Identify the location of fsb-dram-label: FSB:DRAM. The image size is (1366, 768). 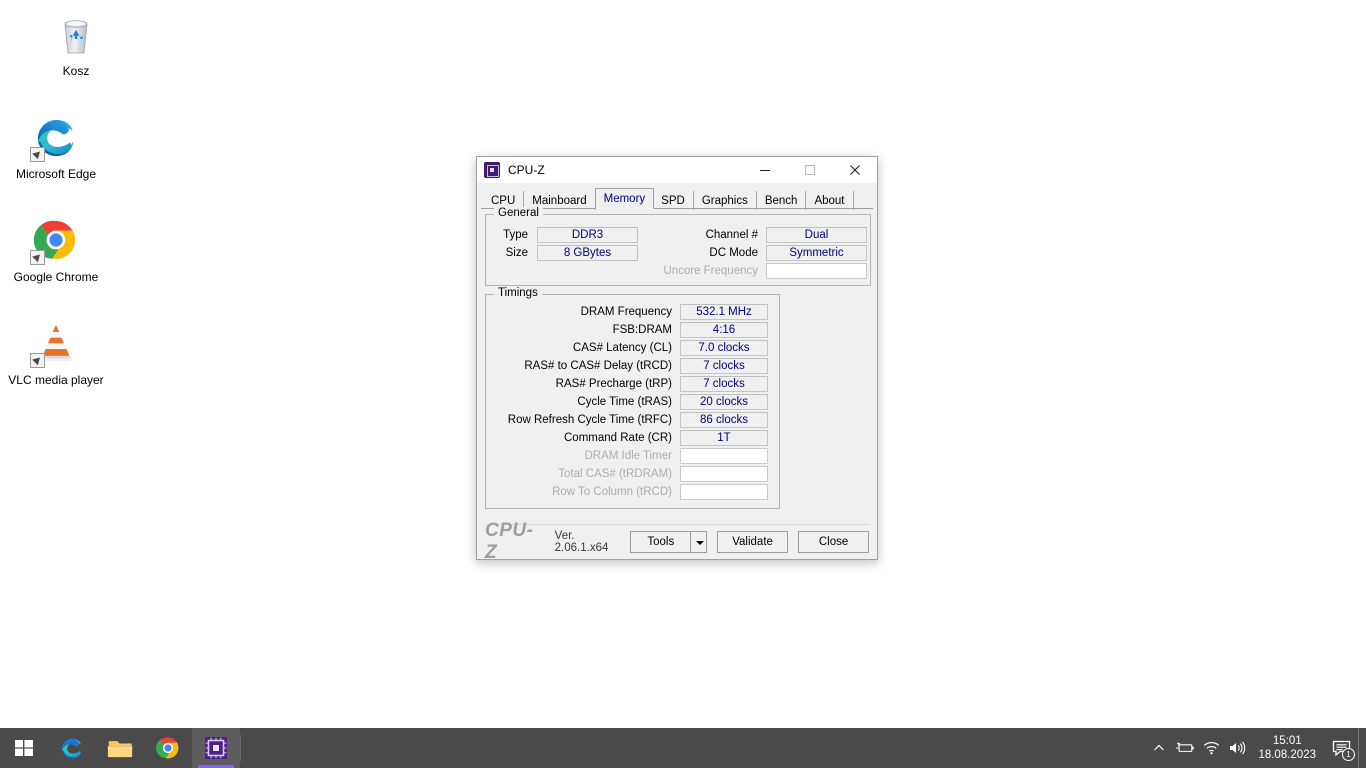
(642, 330).